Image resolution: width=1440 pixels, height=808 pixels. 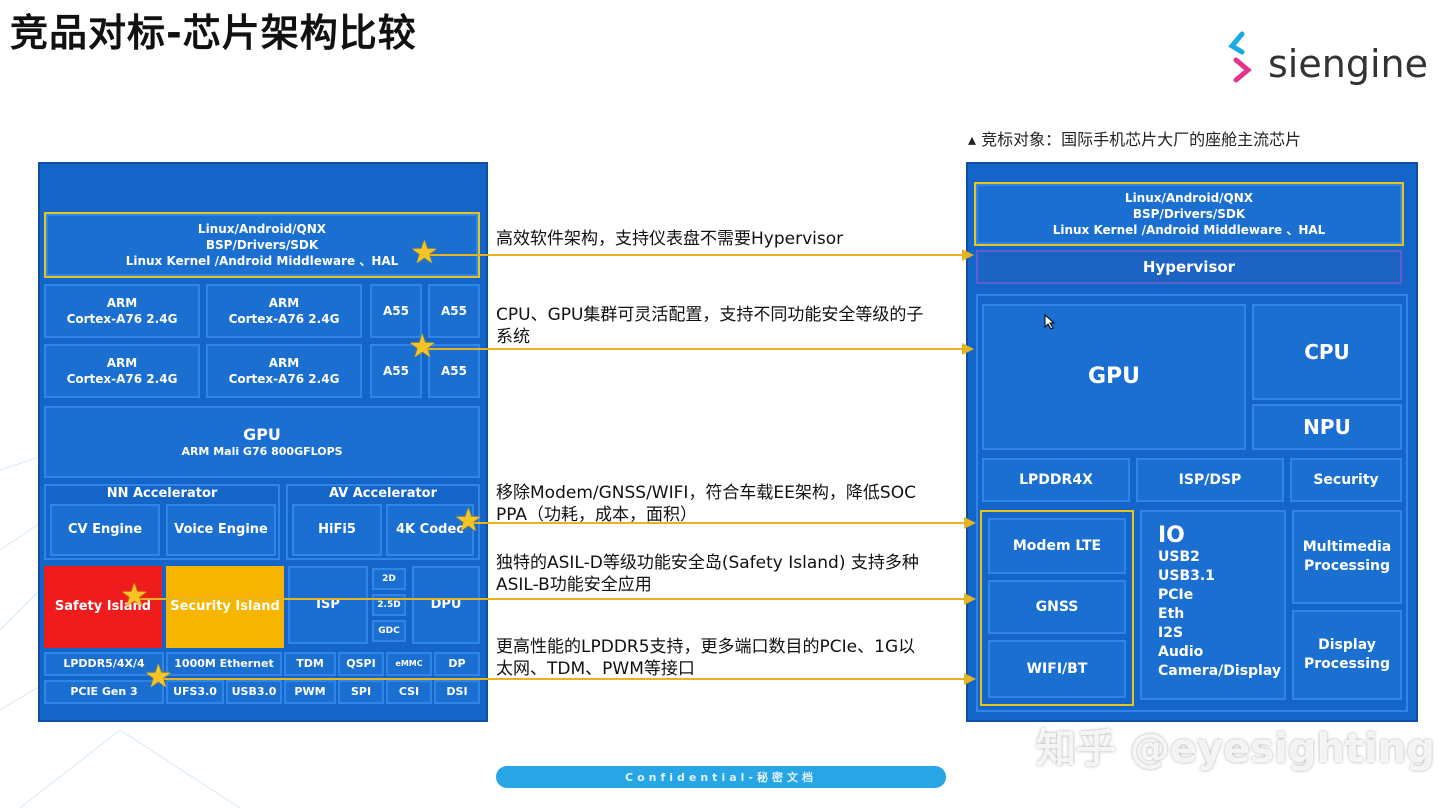 I want to click on 2d-block: 2D, so click(x=389, y=579).